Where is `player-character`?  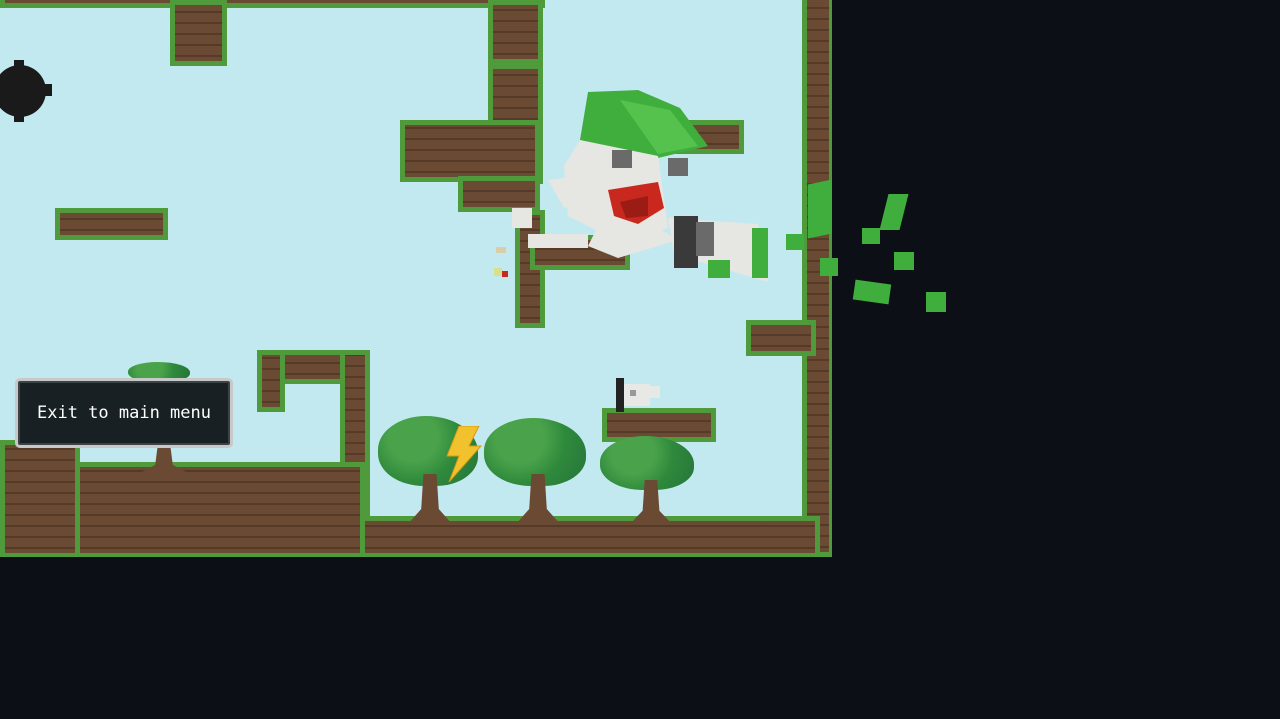 player-character is located at coordinates (640, 186).